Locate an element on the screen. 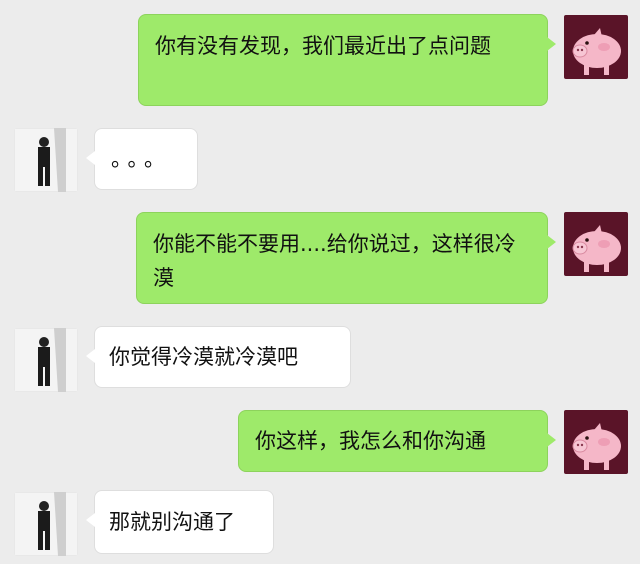  message-bubble-received: 。。。 is located at coordinates (142, 159).